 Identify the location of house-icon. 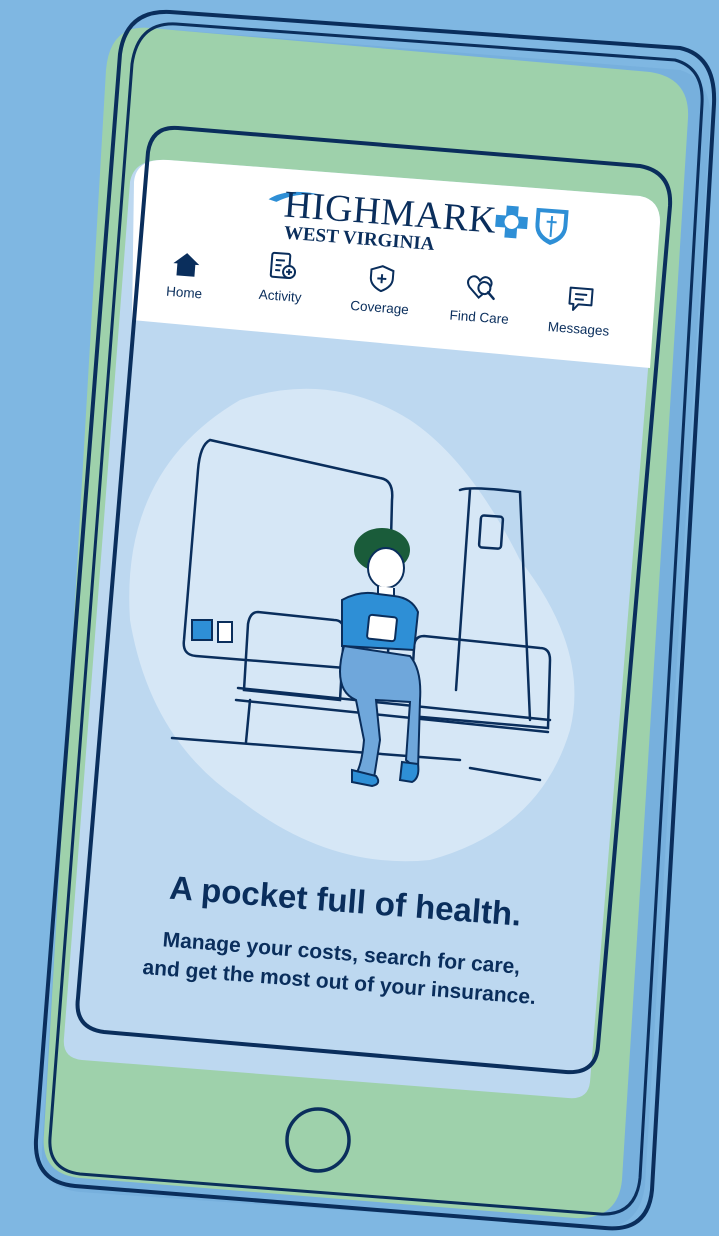
(186, 265).